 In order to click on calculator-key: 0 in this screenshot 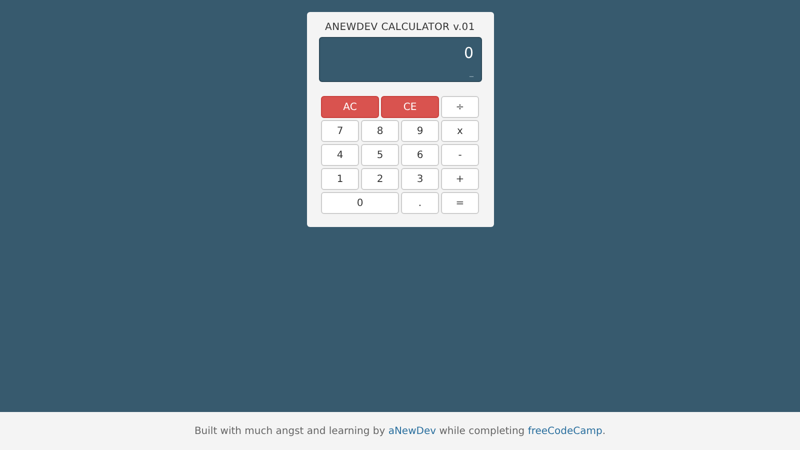, I will do `click(360, 203)`.